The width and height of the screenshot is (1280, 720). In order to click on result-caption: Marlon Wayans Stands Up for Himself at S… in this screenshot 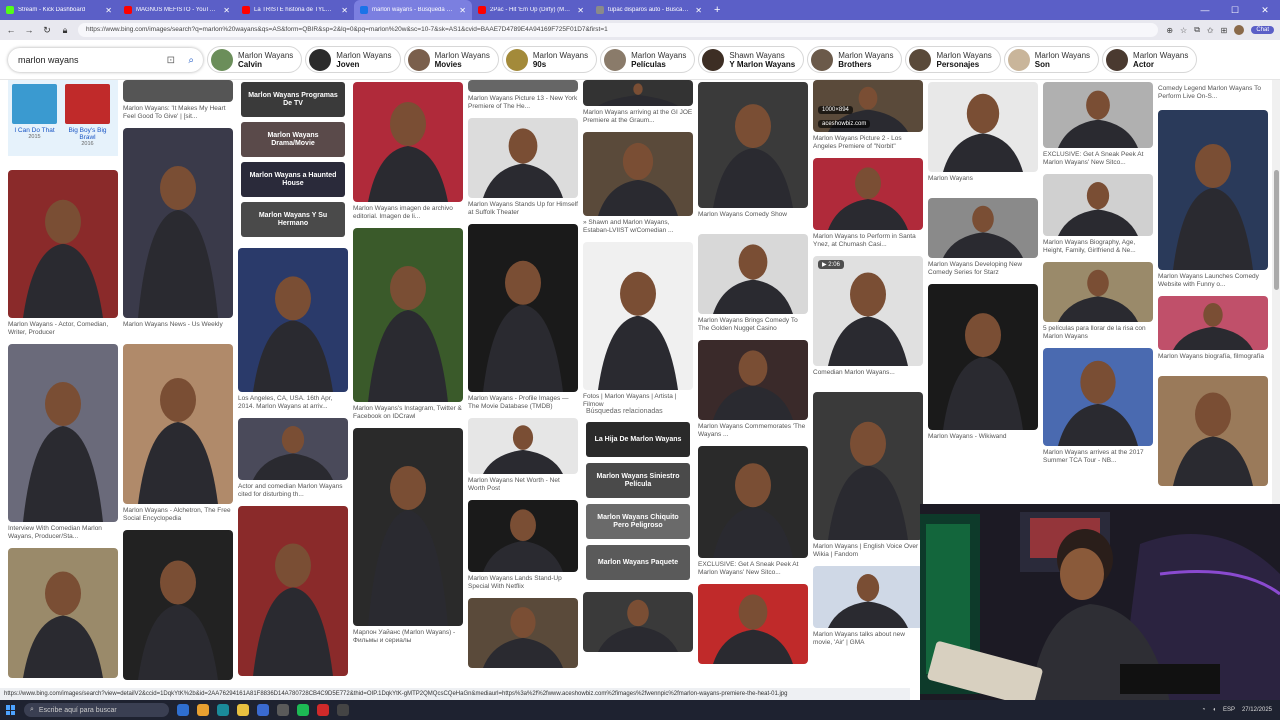, I will do `click(523, 209)`.